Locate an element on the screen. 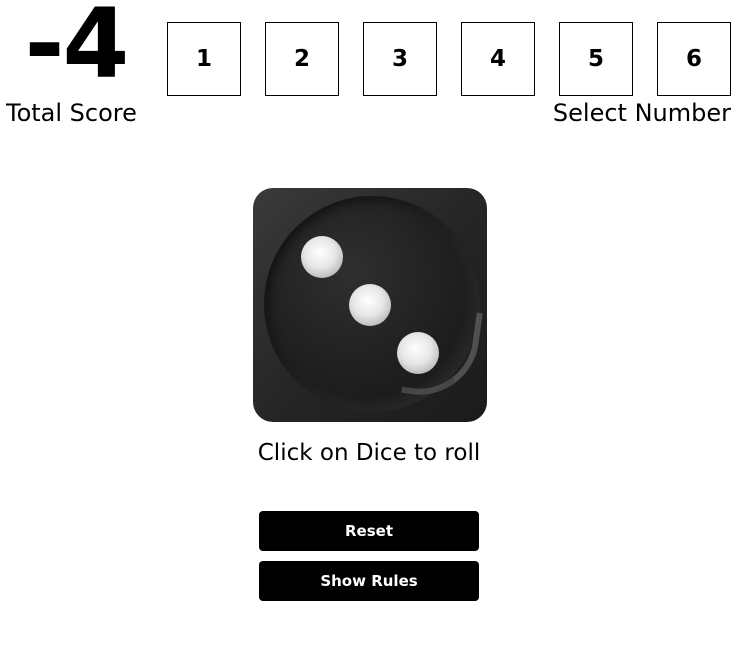 The height and width of the screenshot is (667, 738). number-option-3: 3 is located at coordinates (400, 59).